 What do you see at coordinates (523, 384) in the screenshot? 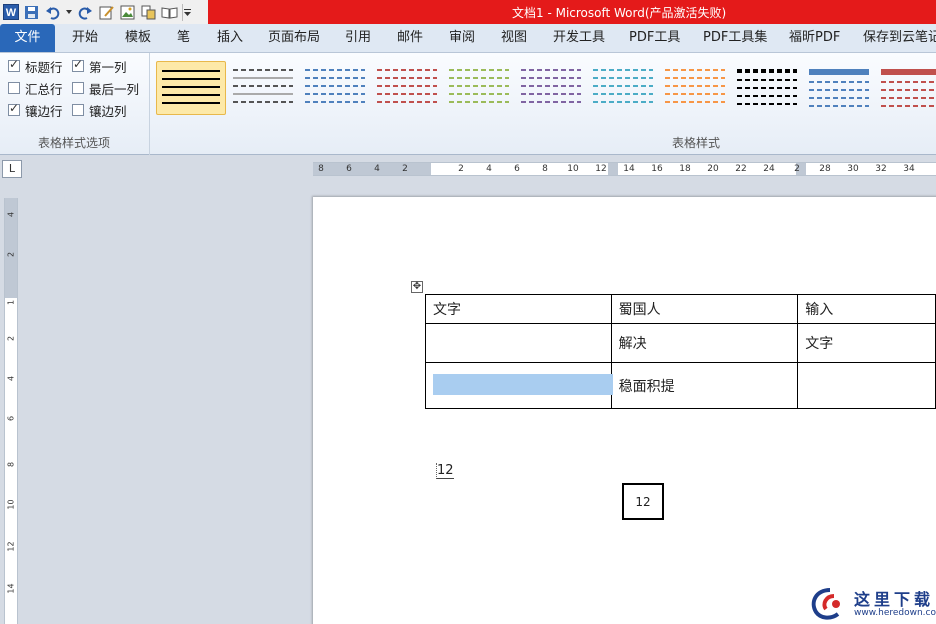
I see `selection-highlight` at bounding box center [523, 384].